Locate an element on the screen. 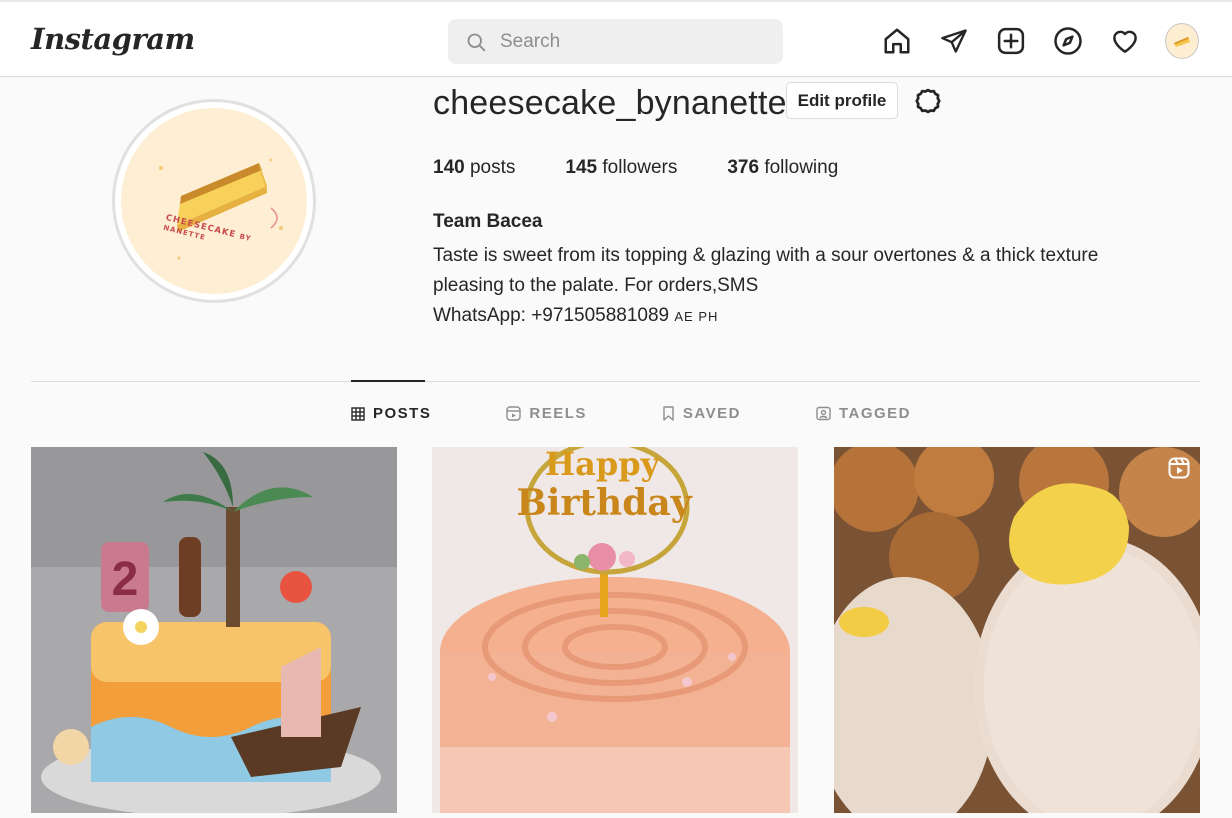 This screenshot has width=1232, height=818. tab-reels: REELS is located at coordinates (546, 413).